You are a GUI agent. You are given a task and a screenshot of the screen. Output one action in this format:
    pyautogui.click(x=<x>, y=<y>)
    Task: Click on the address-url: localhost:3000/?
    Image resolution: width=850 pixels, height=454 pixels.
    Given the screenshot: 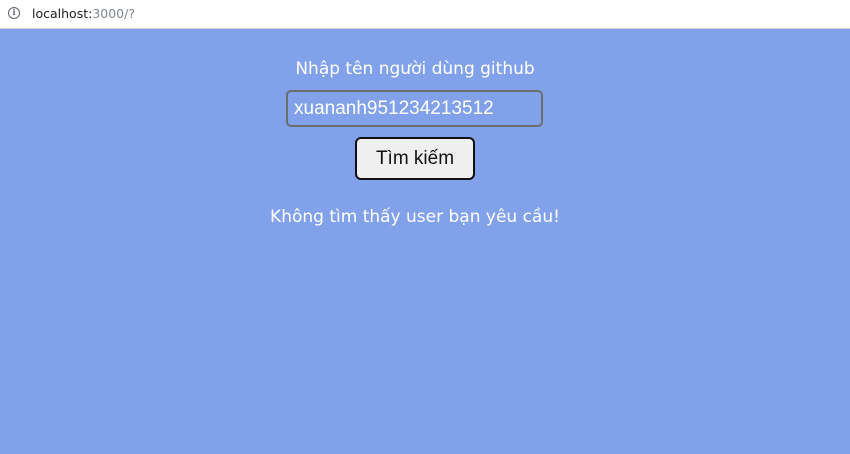 What is the action you would take?
    pyautogui.click(x=83, y=14)
    